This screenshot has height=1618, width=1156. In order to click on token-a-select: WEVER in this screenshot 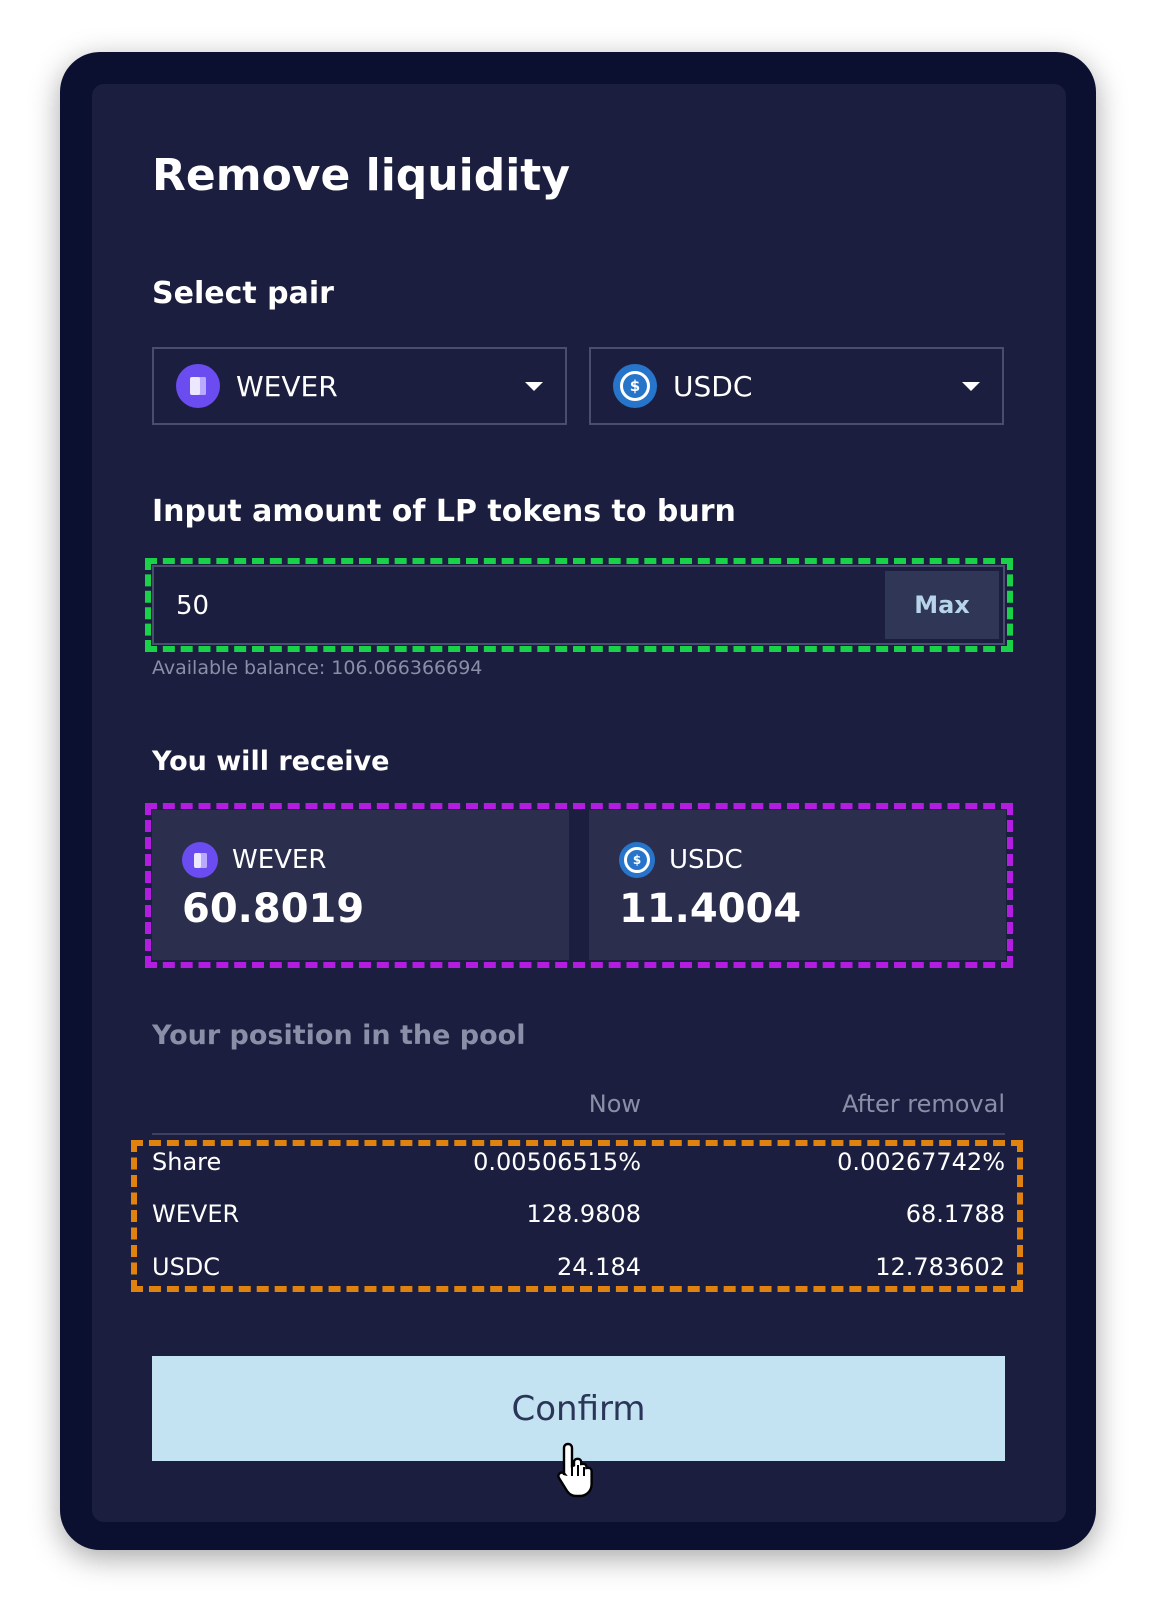, I will do `click(359, 386)`.